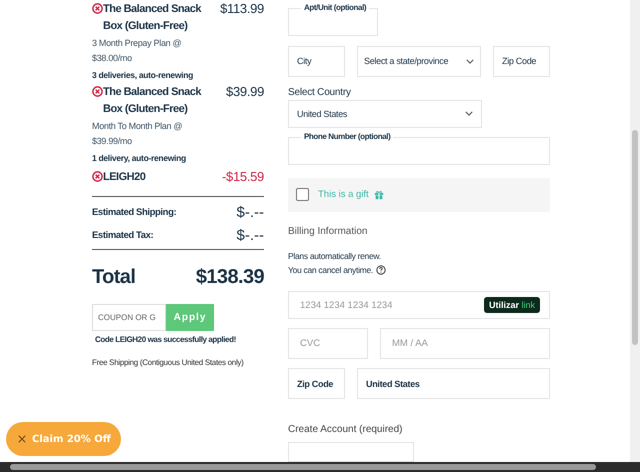 The width and height of the screenshot is (640, 472). Describe the element at coordinates (419, 305) in the screenshot. I see `card-number-field: 1234 1234 1234 1234 Utilizar link` at that location.